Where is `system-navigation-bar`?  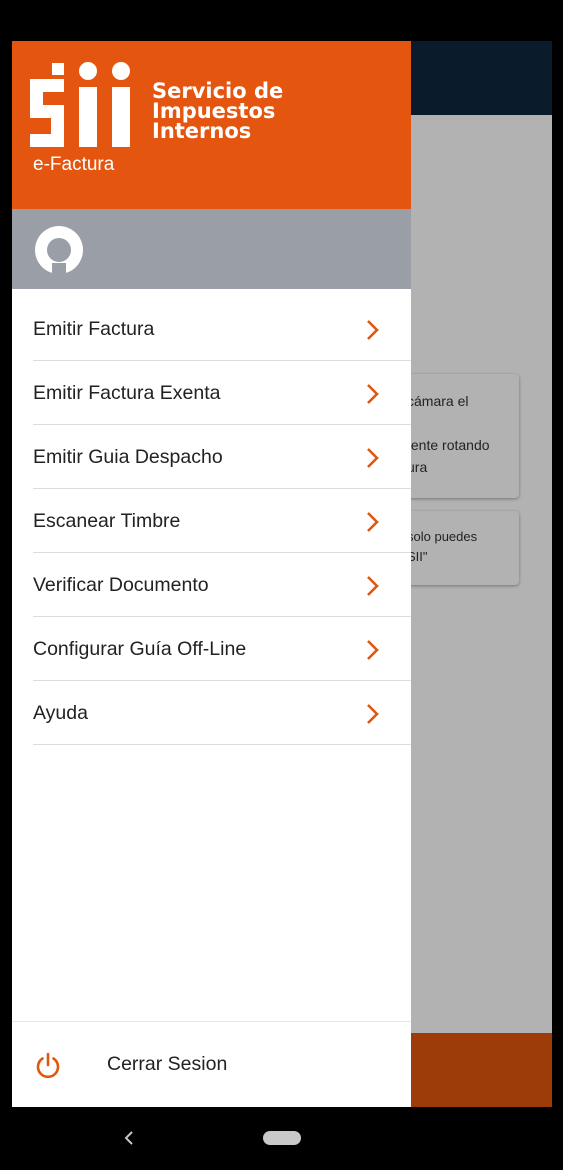 system-navigation-bar is located at coordinates (282, 1138).